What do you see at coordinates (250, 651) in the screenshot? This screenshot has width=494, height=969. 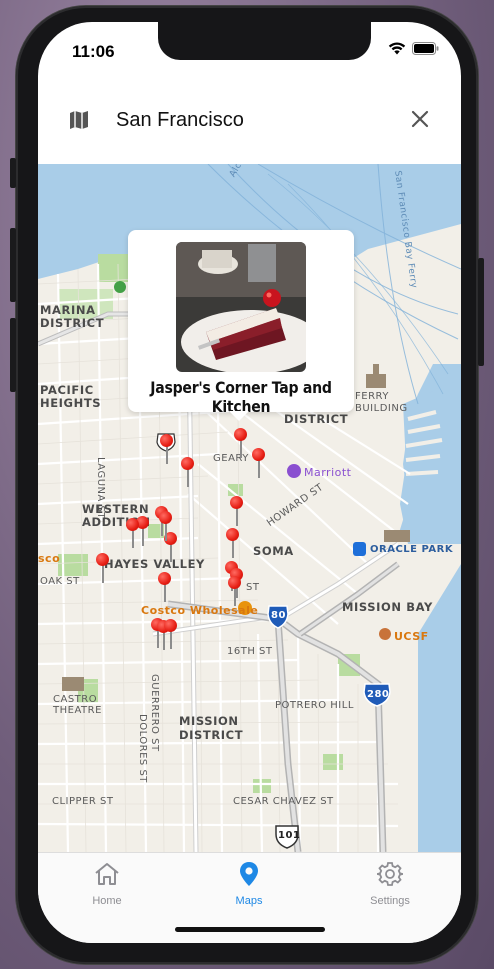 I see `map-label-16th: 16TH ST` at bounding box center [250, 651].